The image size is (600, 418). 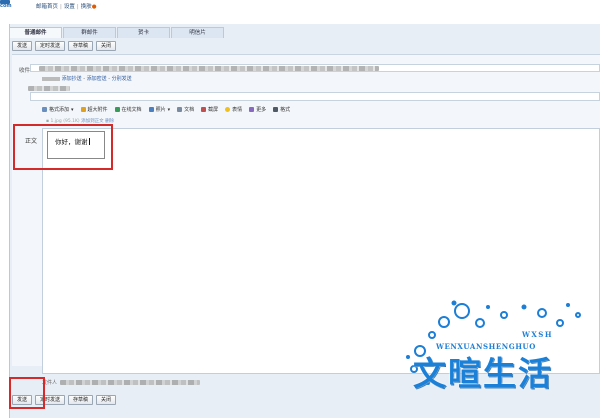 I want to click on format-icon, so click(x=276, y=109).